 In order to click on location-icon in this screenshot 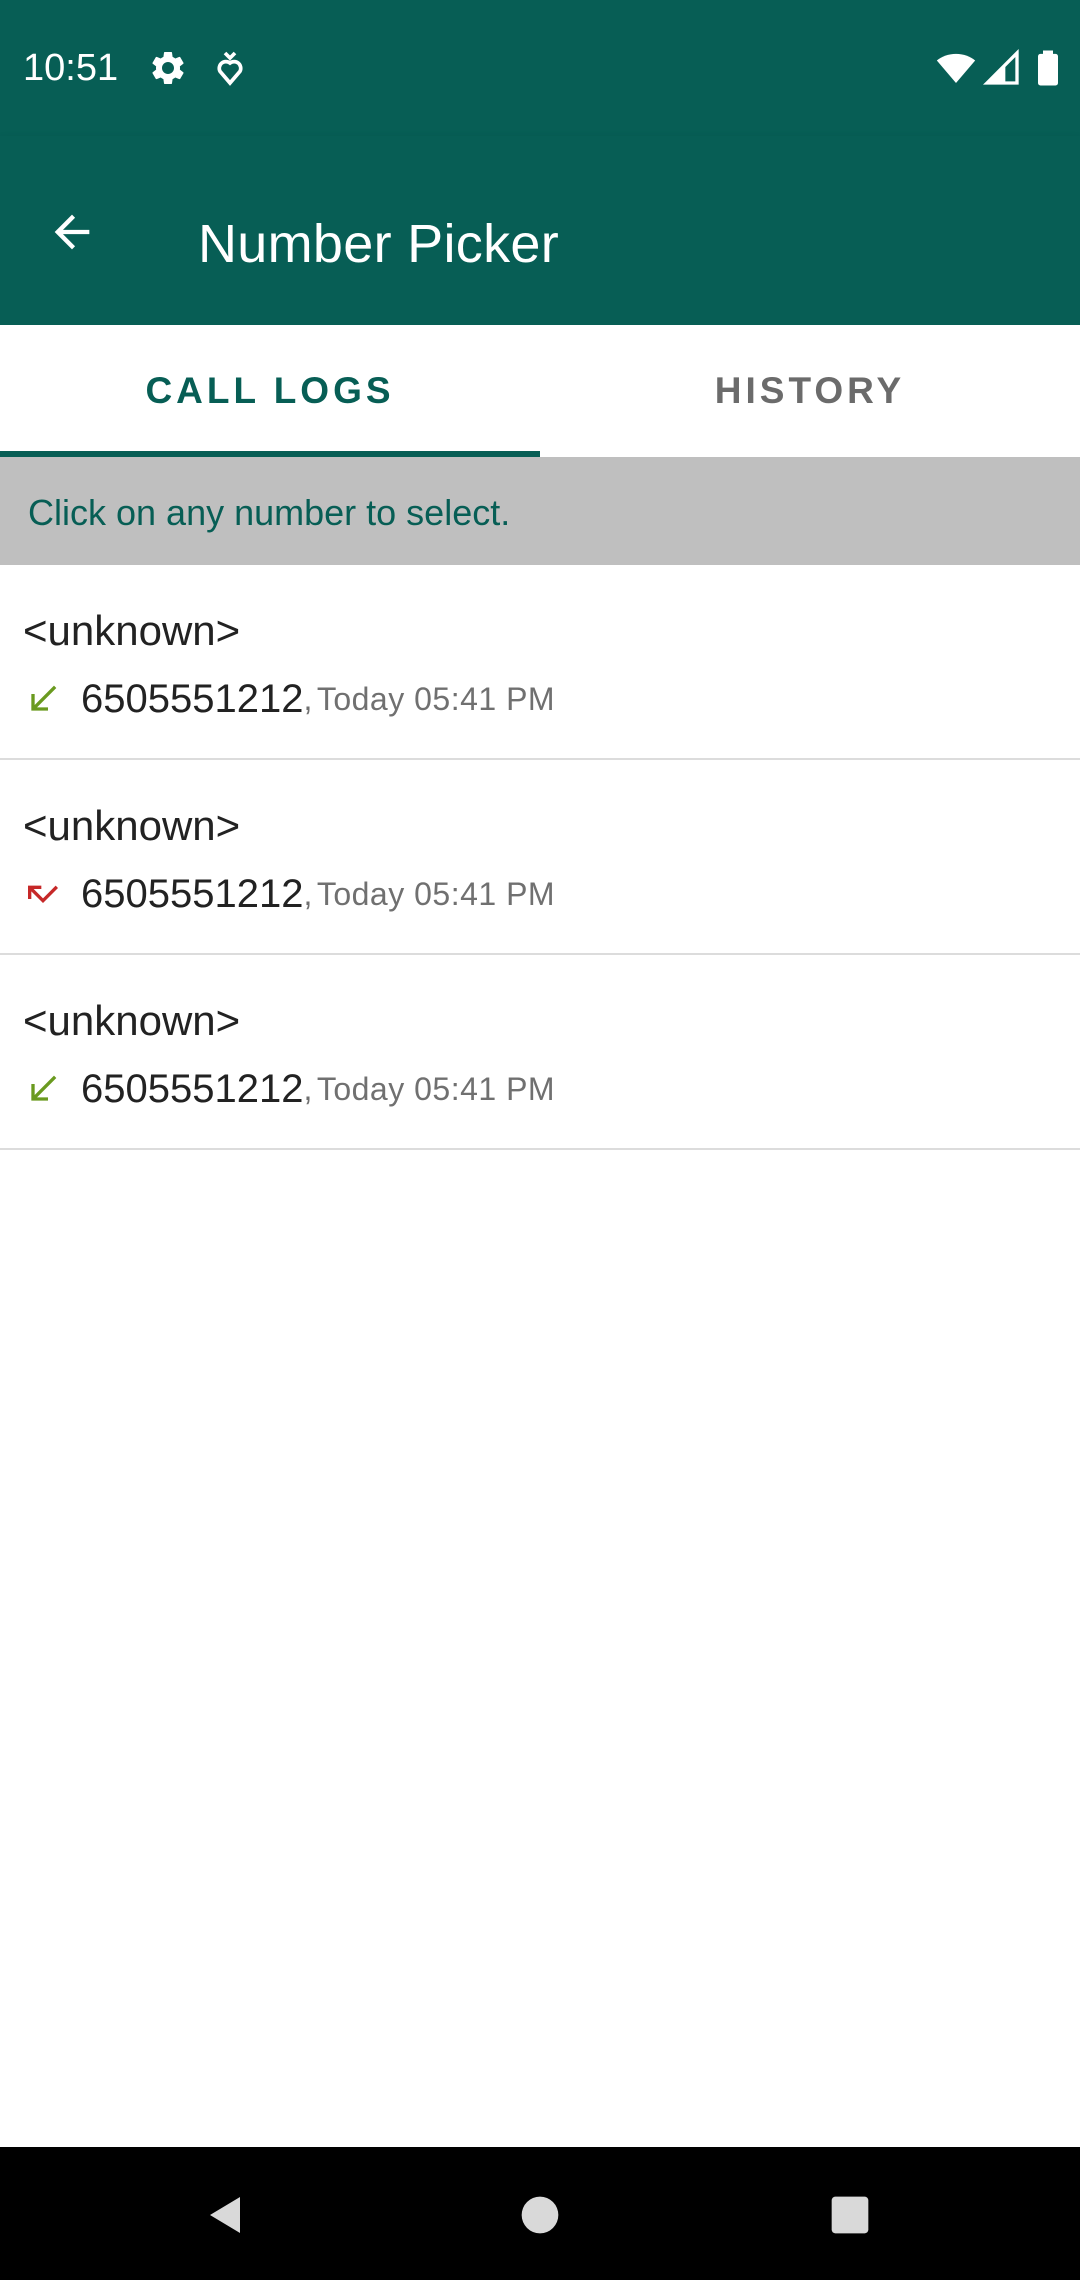, I will do `click(230, 68)`.